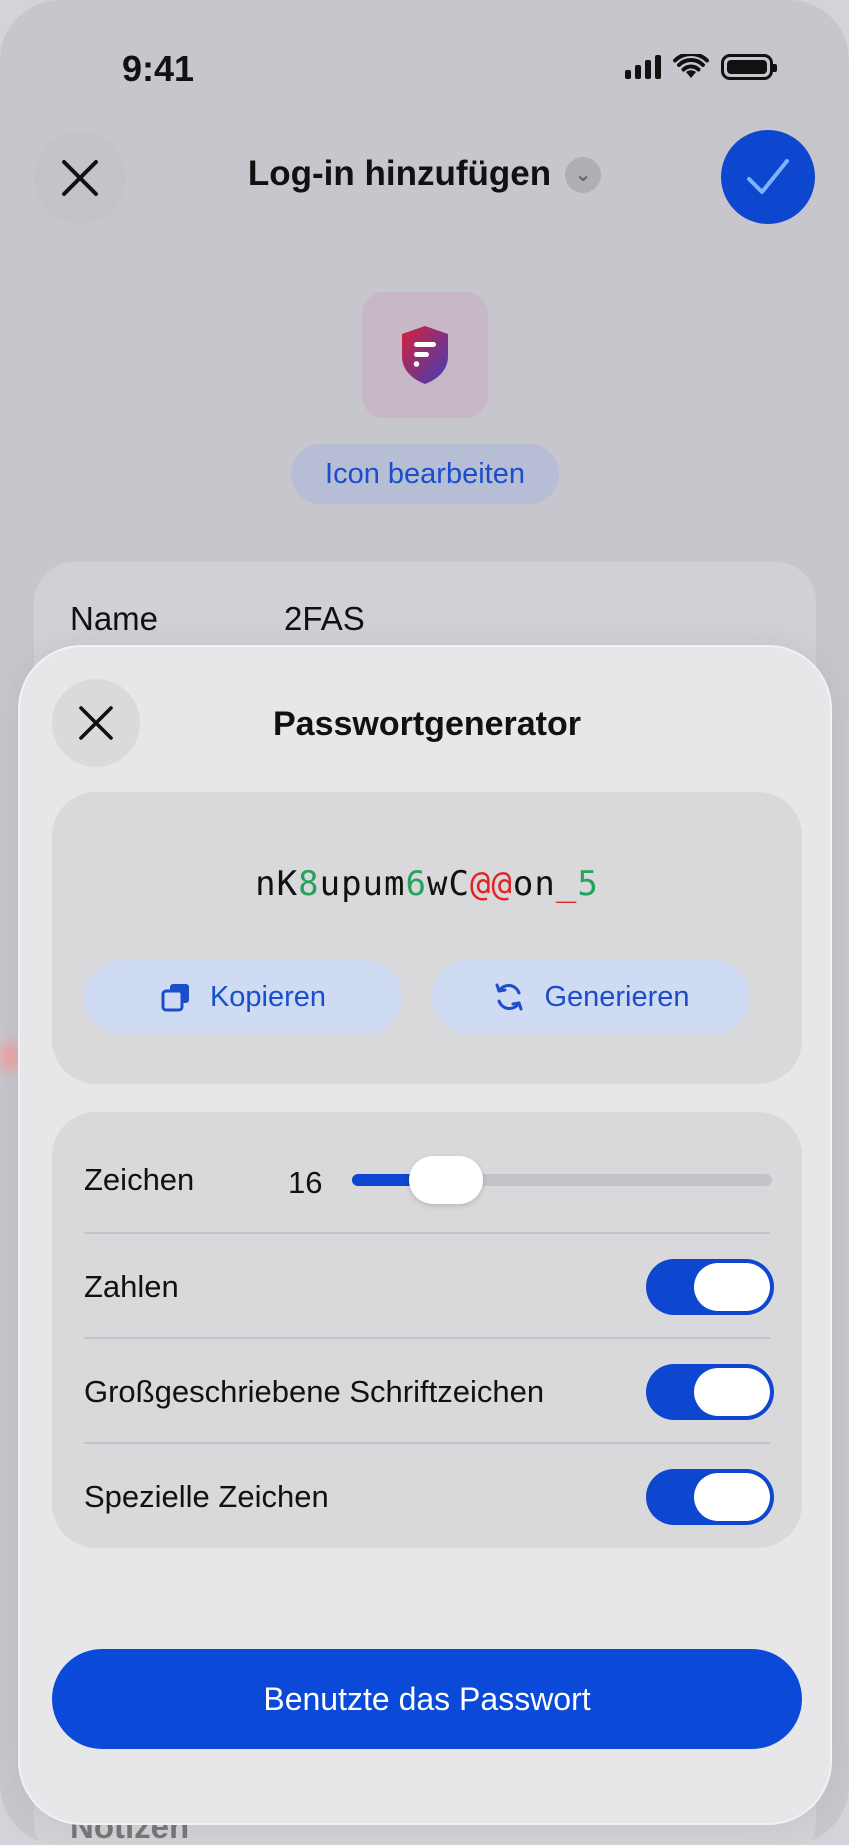  Describe the element at coordinates (362, 884) in the screenshot. I see `password-segment: upum` at that location.